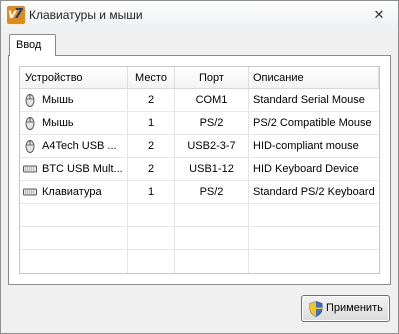 Image resolution: width=399 pixels, height=334 pixels. Describe the element at coordinates (314, 192) in the screenshot. I see `description-cell: Standard PS/2 Keyboard` at that location.